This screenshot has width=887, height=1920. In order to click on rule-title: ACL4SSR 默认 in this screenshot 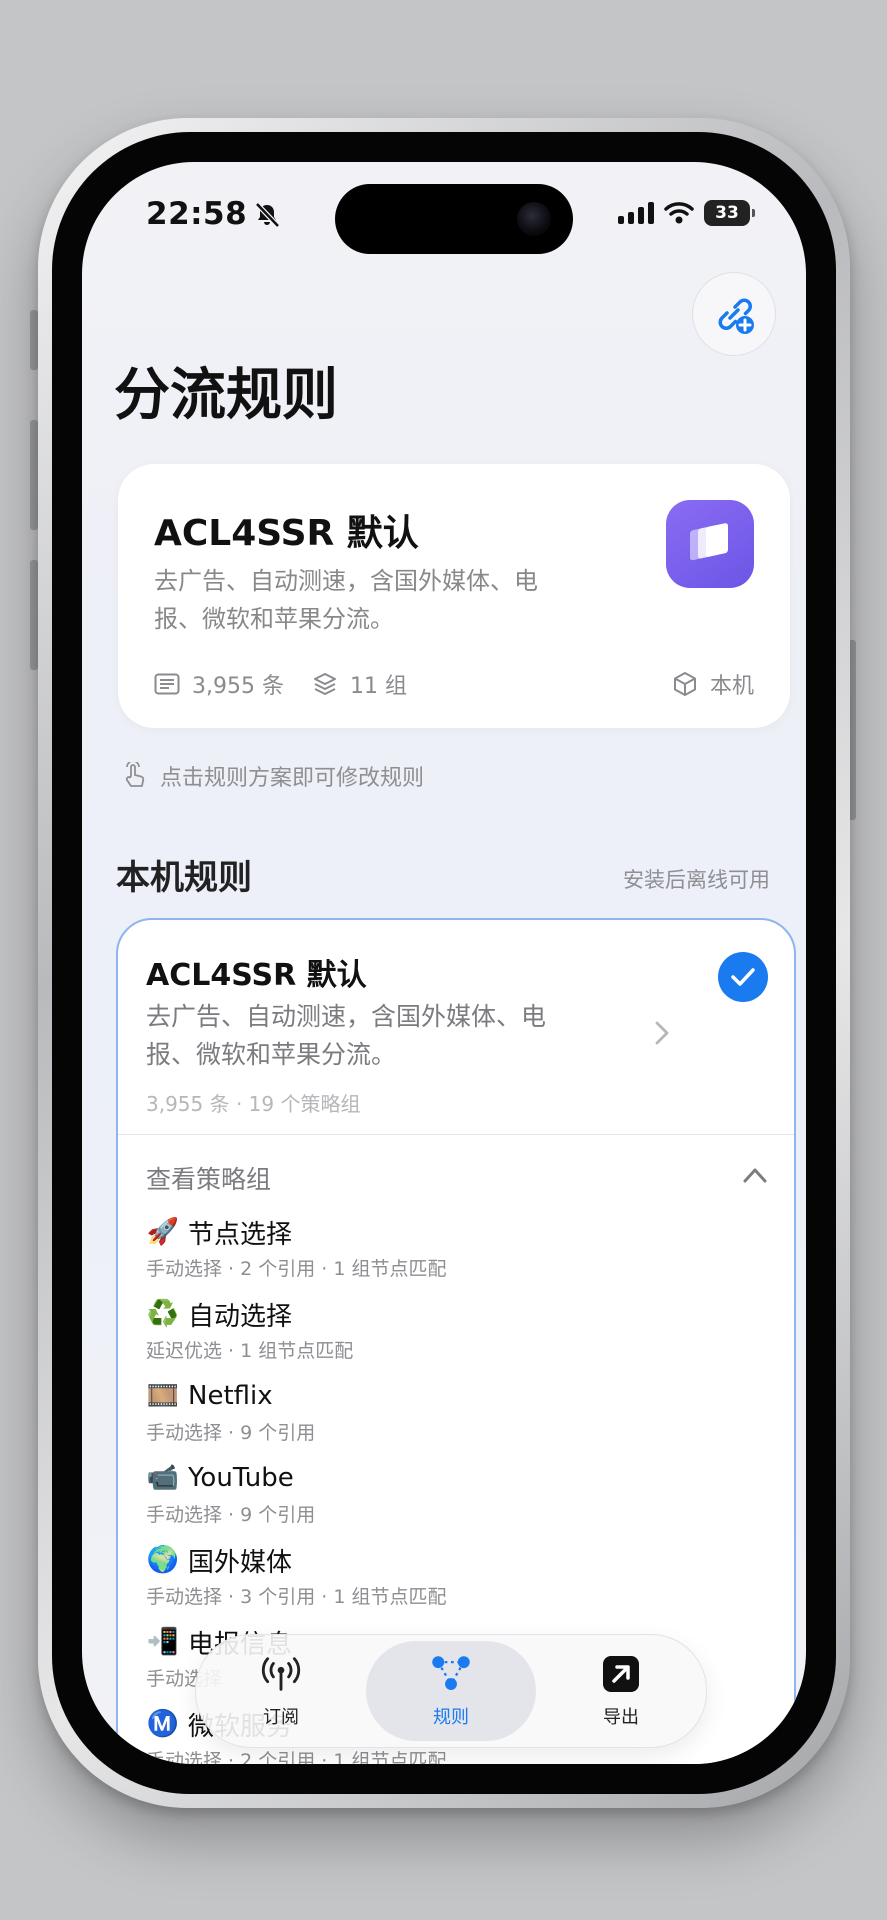, I will do `click(256, 975)`.